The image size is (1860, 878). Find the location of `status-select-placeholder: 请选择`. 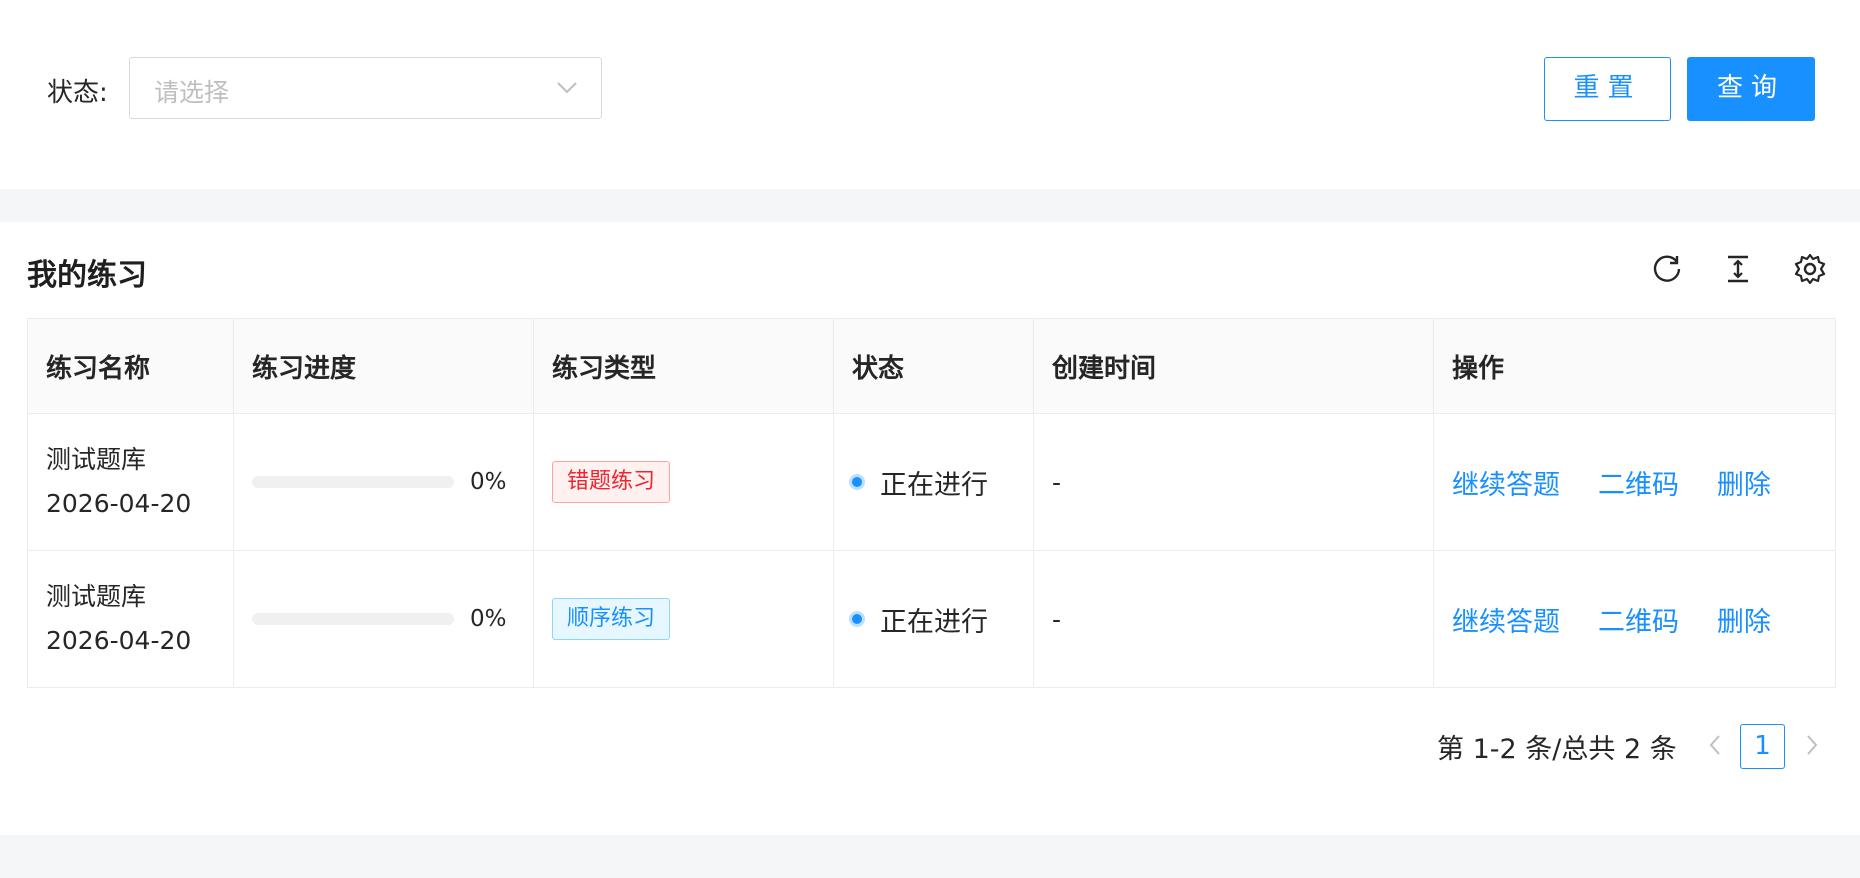

status-select-placeholder: 请选择 is located at coordinates (192, 92).